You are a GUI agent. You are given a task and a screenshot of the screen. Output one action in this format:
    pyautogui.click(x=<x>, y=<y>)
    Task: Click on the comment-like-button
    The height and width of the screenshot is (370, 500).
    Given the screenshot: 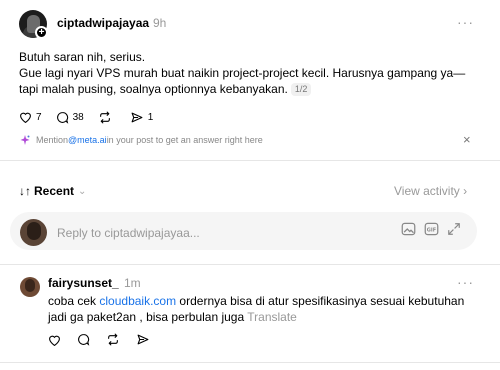 What is the action you would take?
    pyautogui.click(x=54, y=340)
    